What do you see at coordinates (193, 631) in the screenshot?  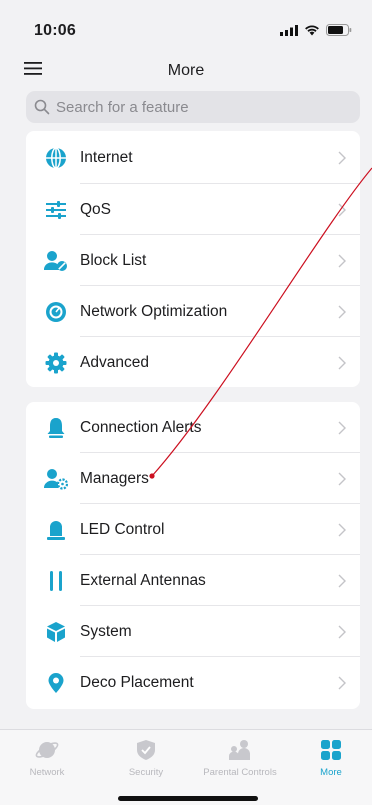 I see `menu-item-system: System` at bounding box center [193, 631].